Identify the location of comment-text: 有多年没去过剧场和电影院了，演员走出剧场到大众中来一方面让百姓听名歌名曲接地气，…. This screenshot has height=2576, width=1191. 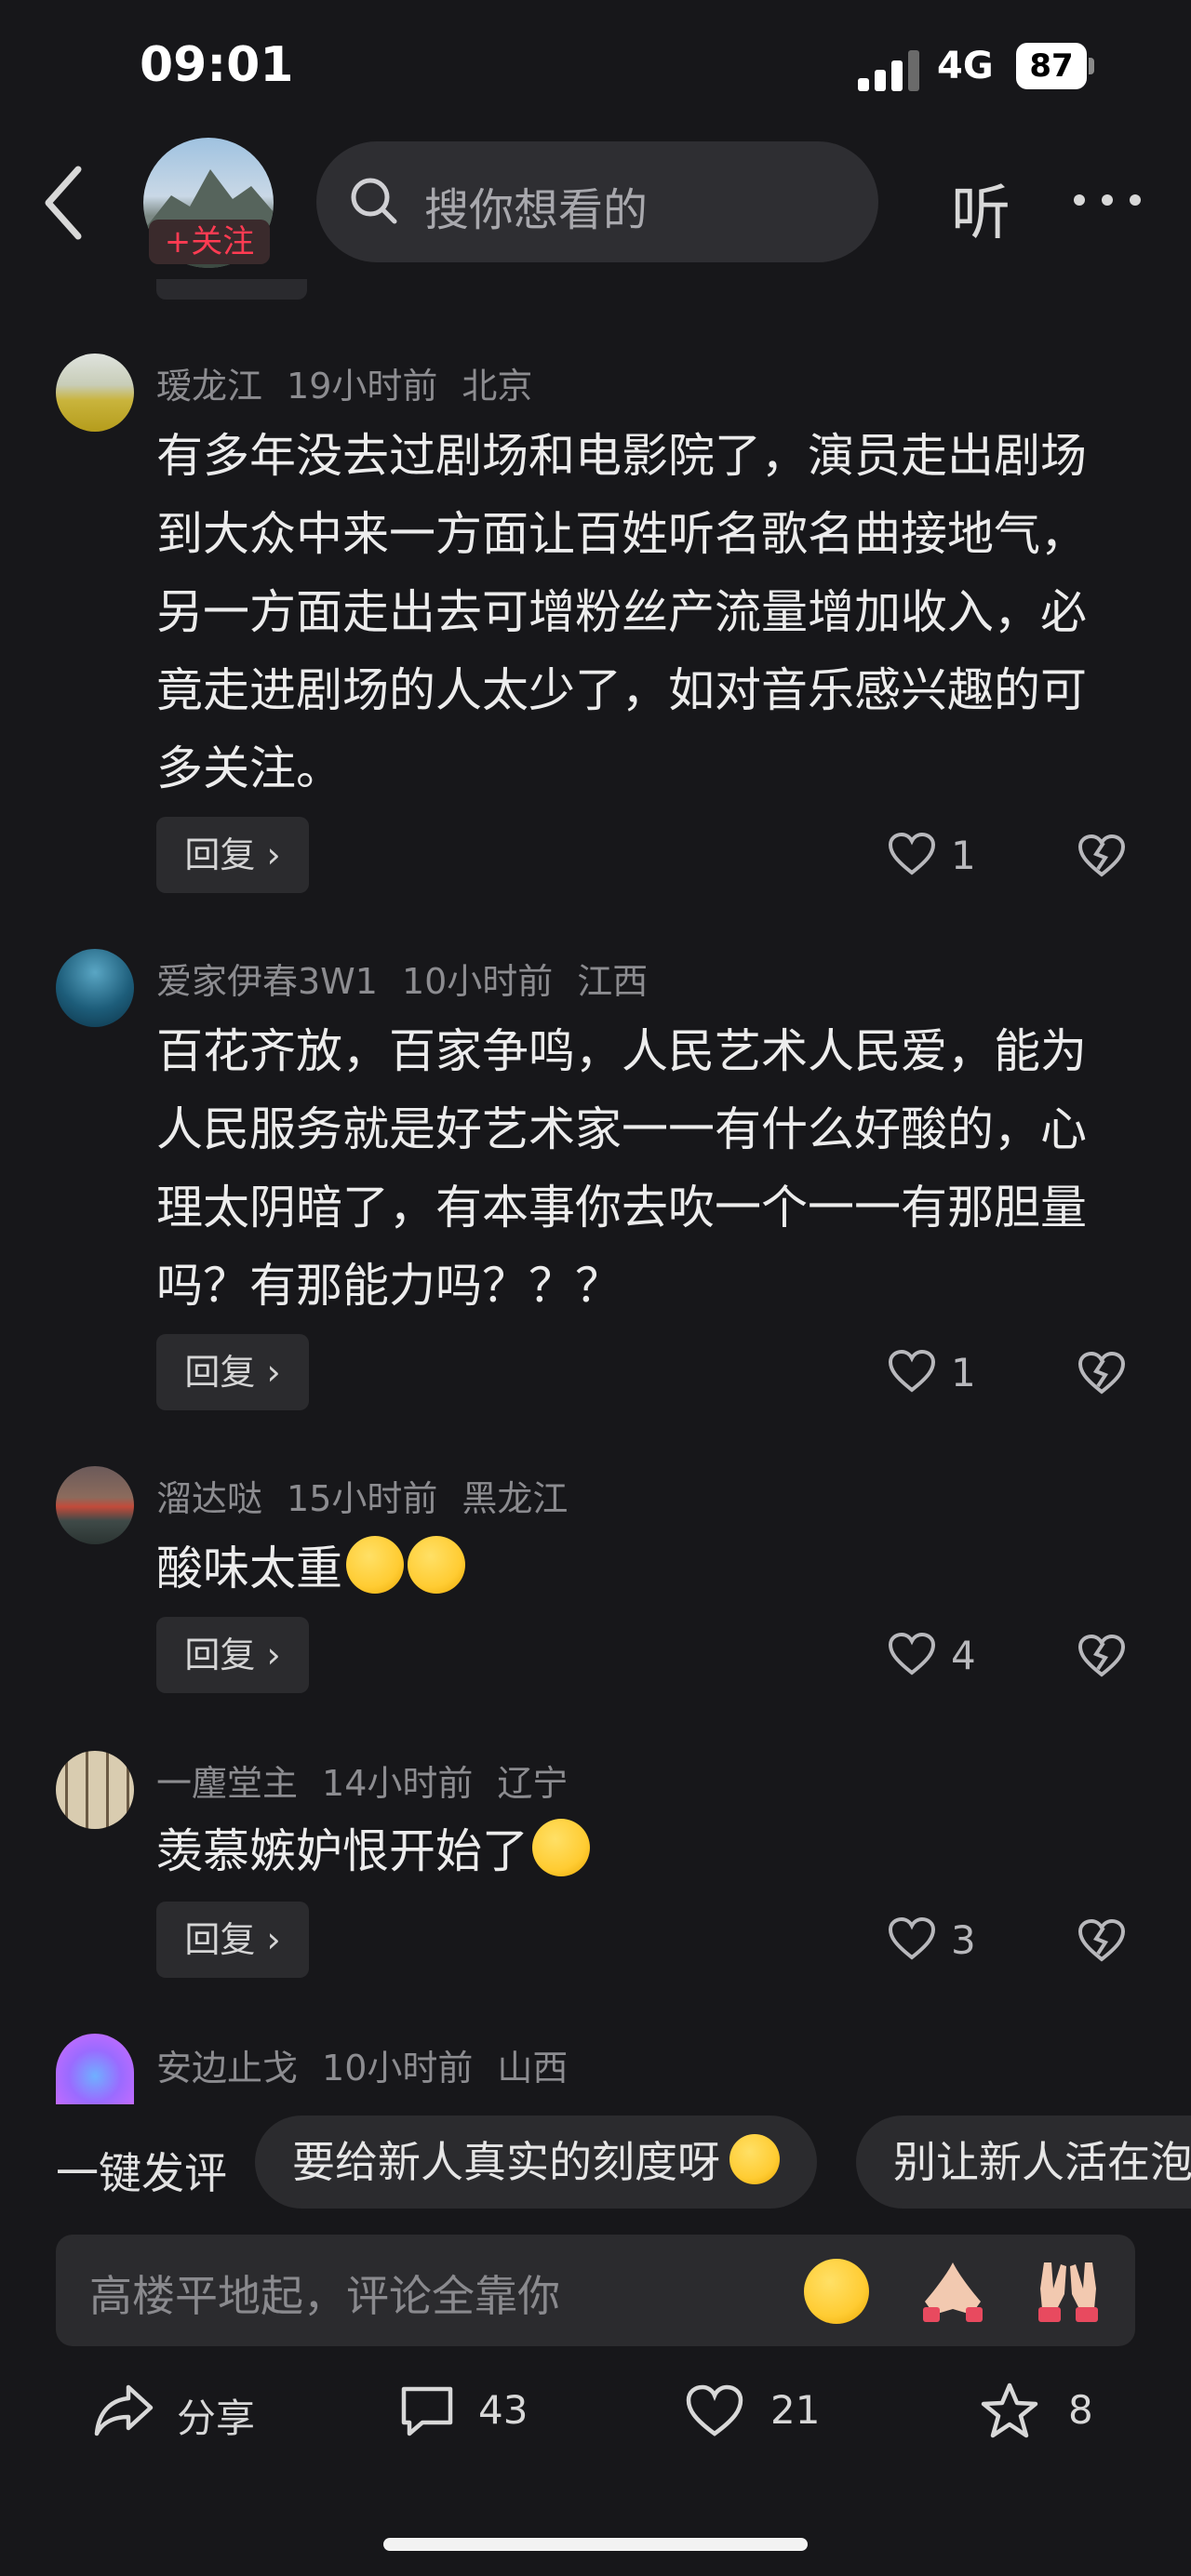
(621, 612).